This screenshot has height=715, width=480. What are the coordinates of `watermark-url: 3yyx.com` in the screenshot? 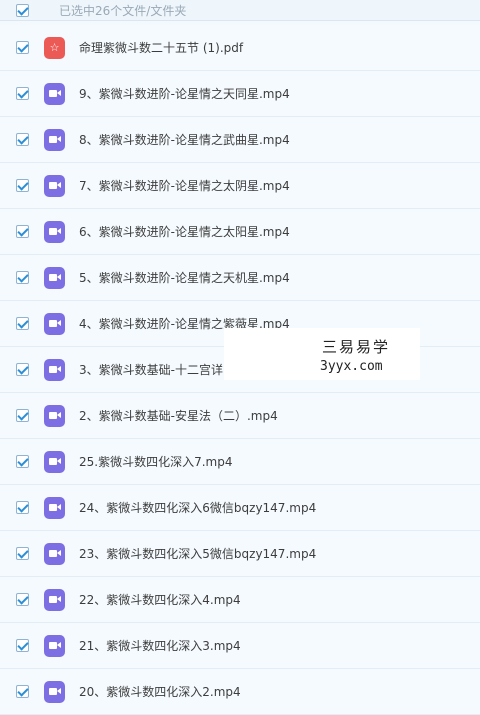 It's located at (351, 366).